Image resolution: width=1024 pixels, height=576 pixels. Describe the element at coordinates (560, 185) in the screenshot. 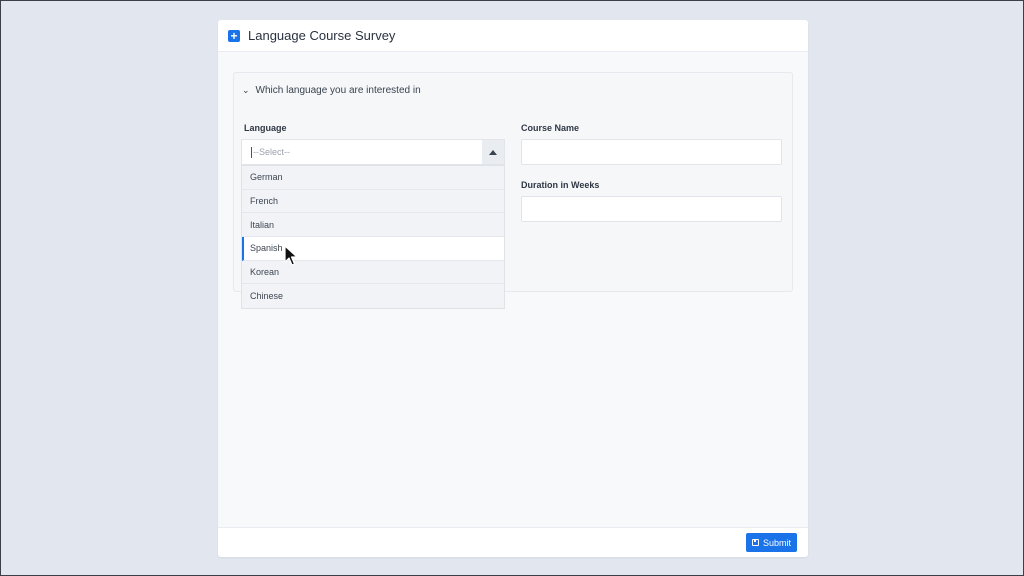

I see `duration-label: Duration in Weeks` at that location.